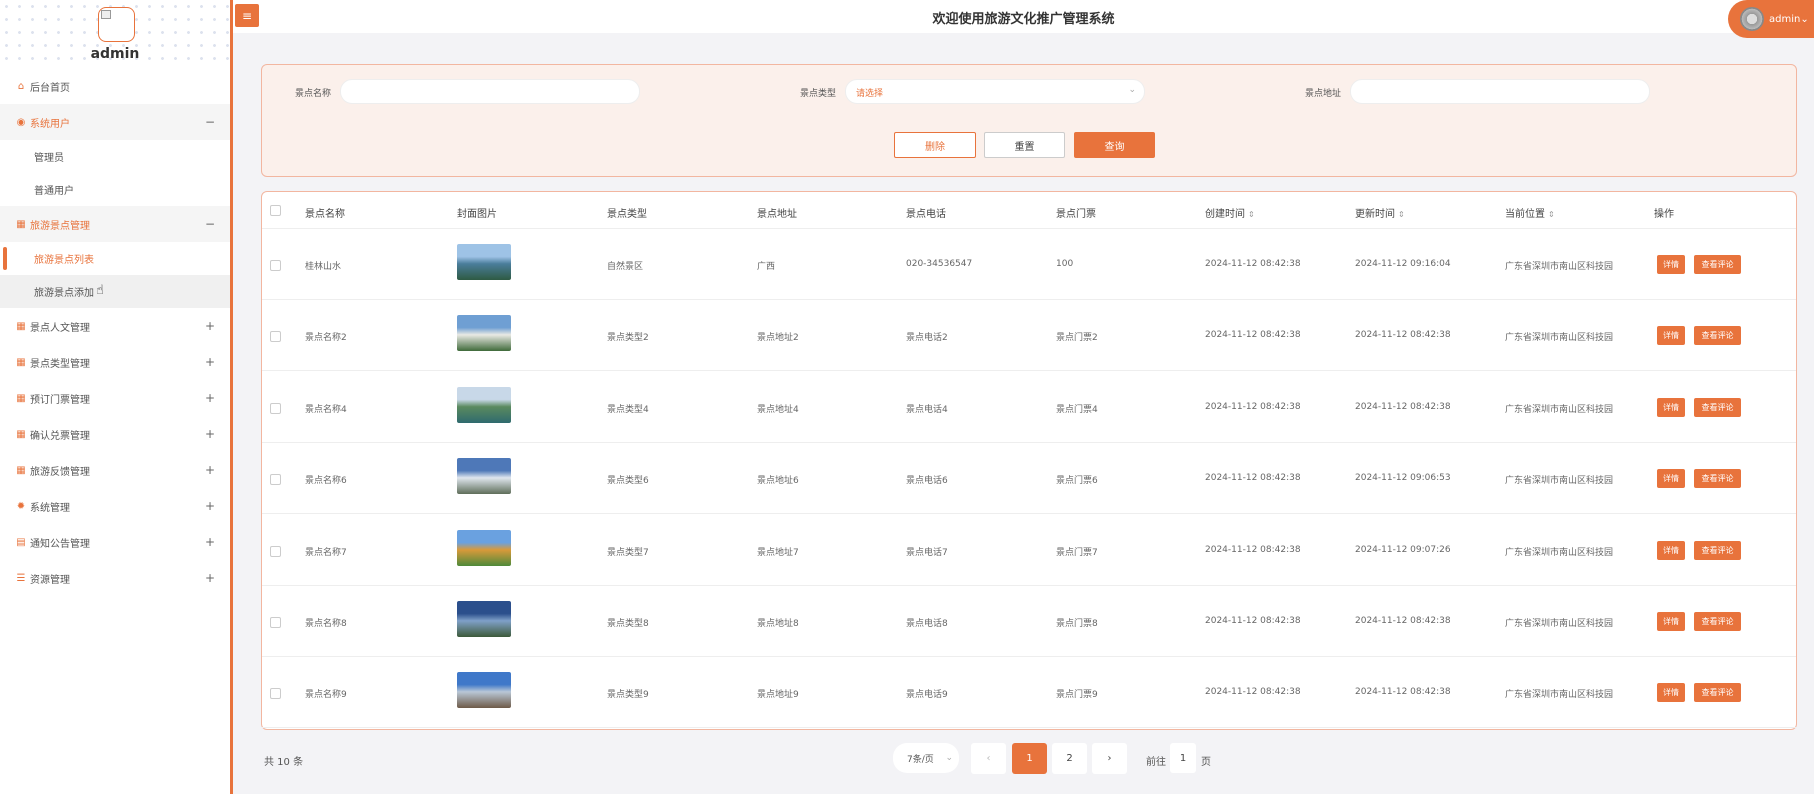 The height and width of the screenshot is (794, 1814). What do you see at coordinates (627, 214) in the screenshot?
I see `column-header: 景点类型` at bounding box center [627, 214].